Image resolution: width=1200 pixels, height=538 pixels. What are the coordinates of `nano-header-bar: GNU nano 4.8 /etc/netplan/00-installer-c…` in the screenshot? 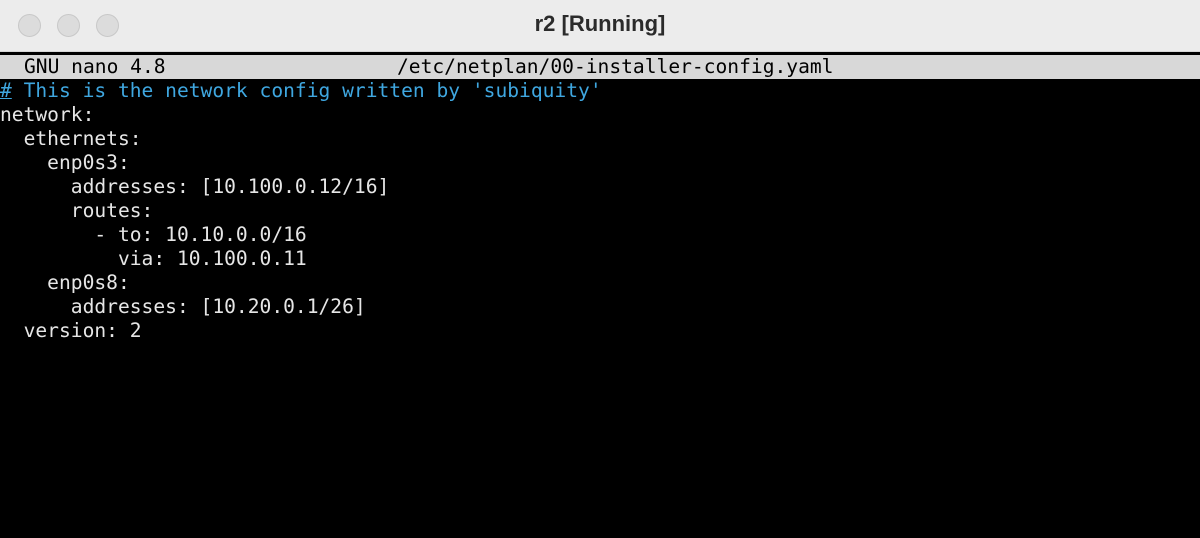 It's located at (600, 67).